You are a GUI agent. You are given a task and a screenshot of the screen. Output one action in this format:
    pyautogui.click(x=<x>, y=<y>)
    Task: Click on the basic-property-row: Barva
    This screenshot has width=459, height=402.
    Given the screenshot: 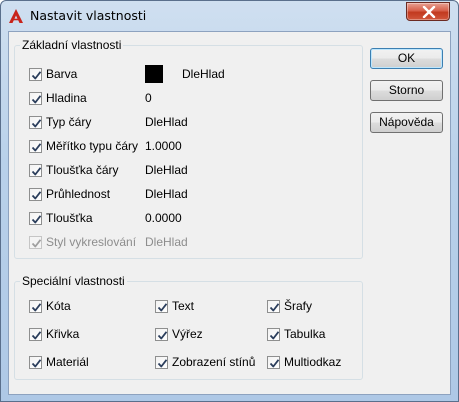 What is the action you would take?
    pyautogui.click(x=53, y=74)
    